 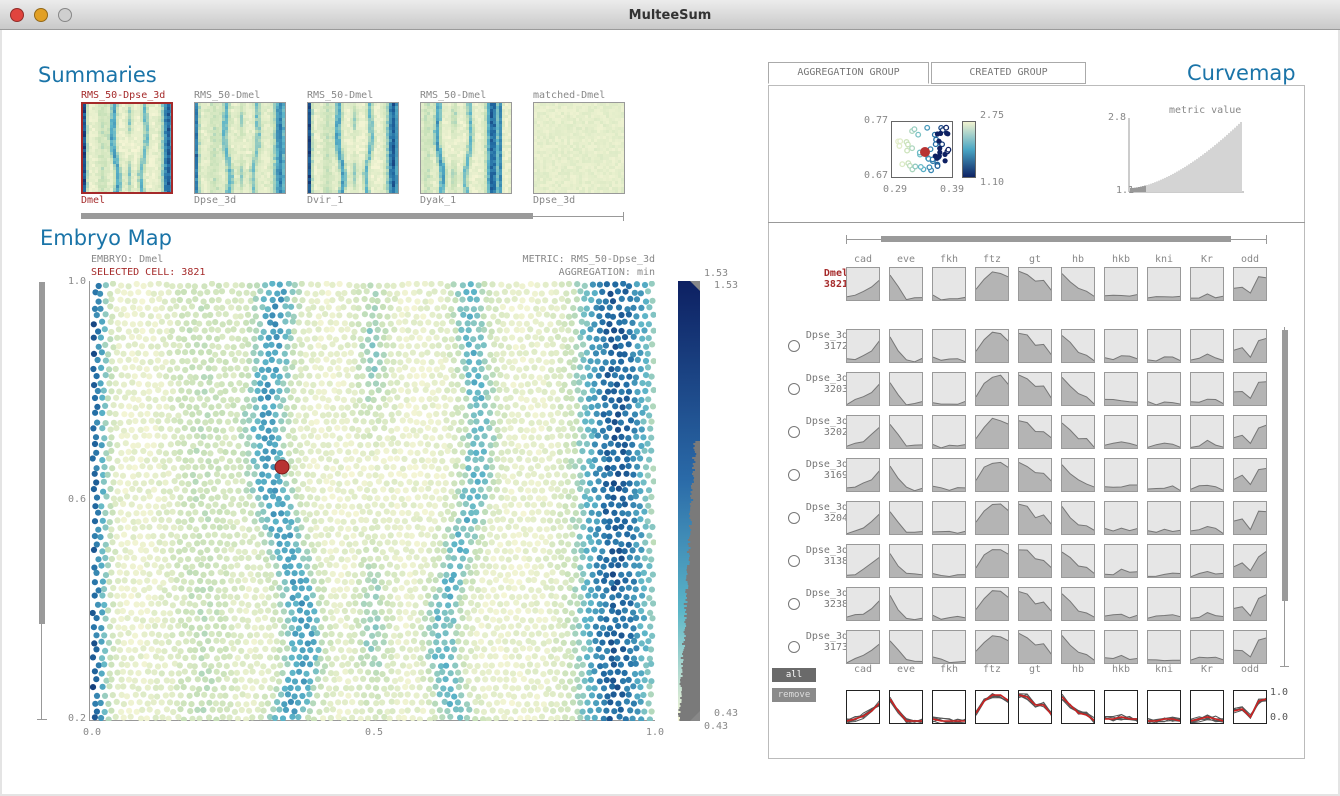 I want to click on aggregation-point, so click(x=939, y=141).